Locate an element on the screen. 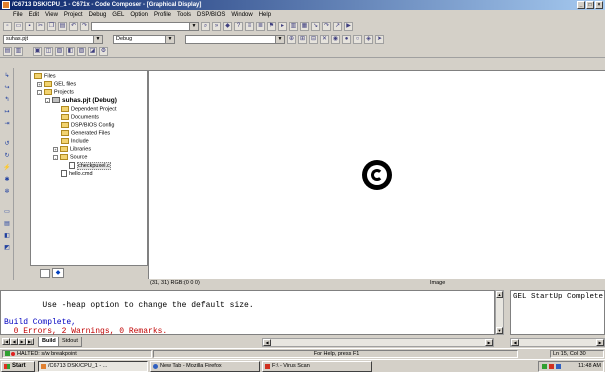 This screenshot has width=605, height=372. clock: 11:48 AM is located at coordinates (589, 366).